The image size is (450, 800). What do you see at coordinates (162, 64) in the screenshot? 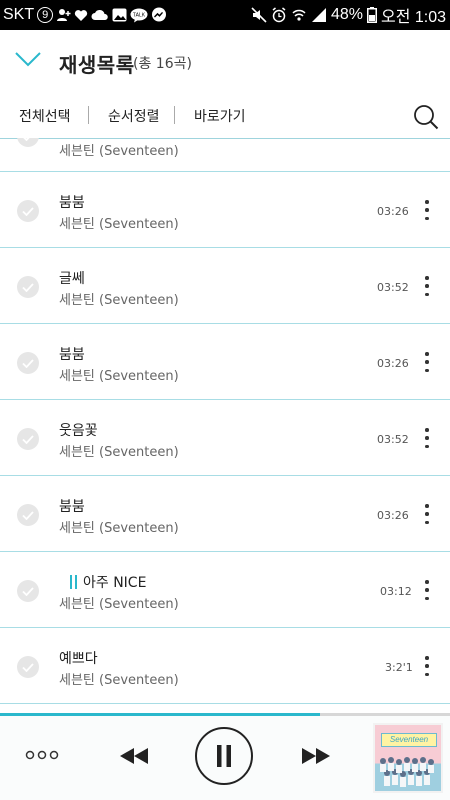
I see `track-count: (총 16곡)` at bounding box center [162, 64].